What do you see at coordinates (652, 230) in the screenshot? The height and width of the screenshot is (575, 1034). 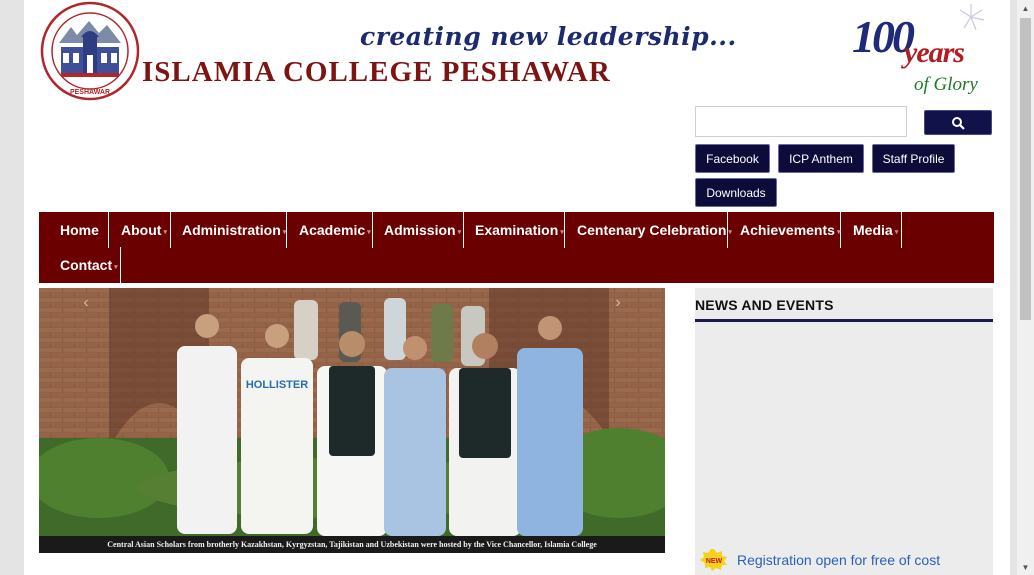 I see `nav-centenary-label: Centenary Celebration` at bounding box center [652, 230].